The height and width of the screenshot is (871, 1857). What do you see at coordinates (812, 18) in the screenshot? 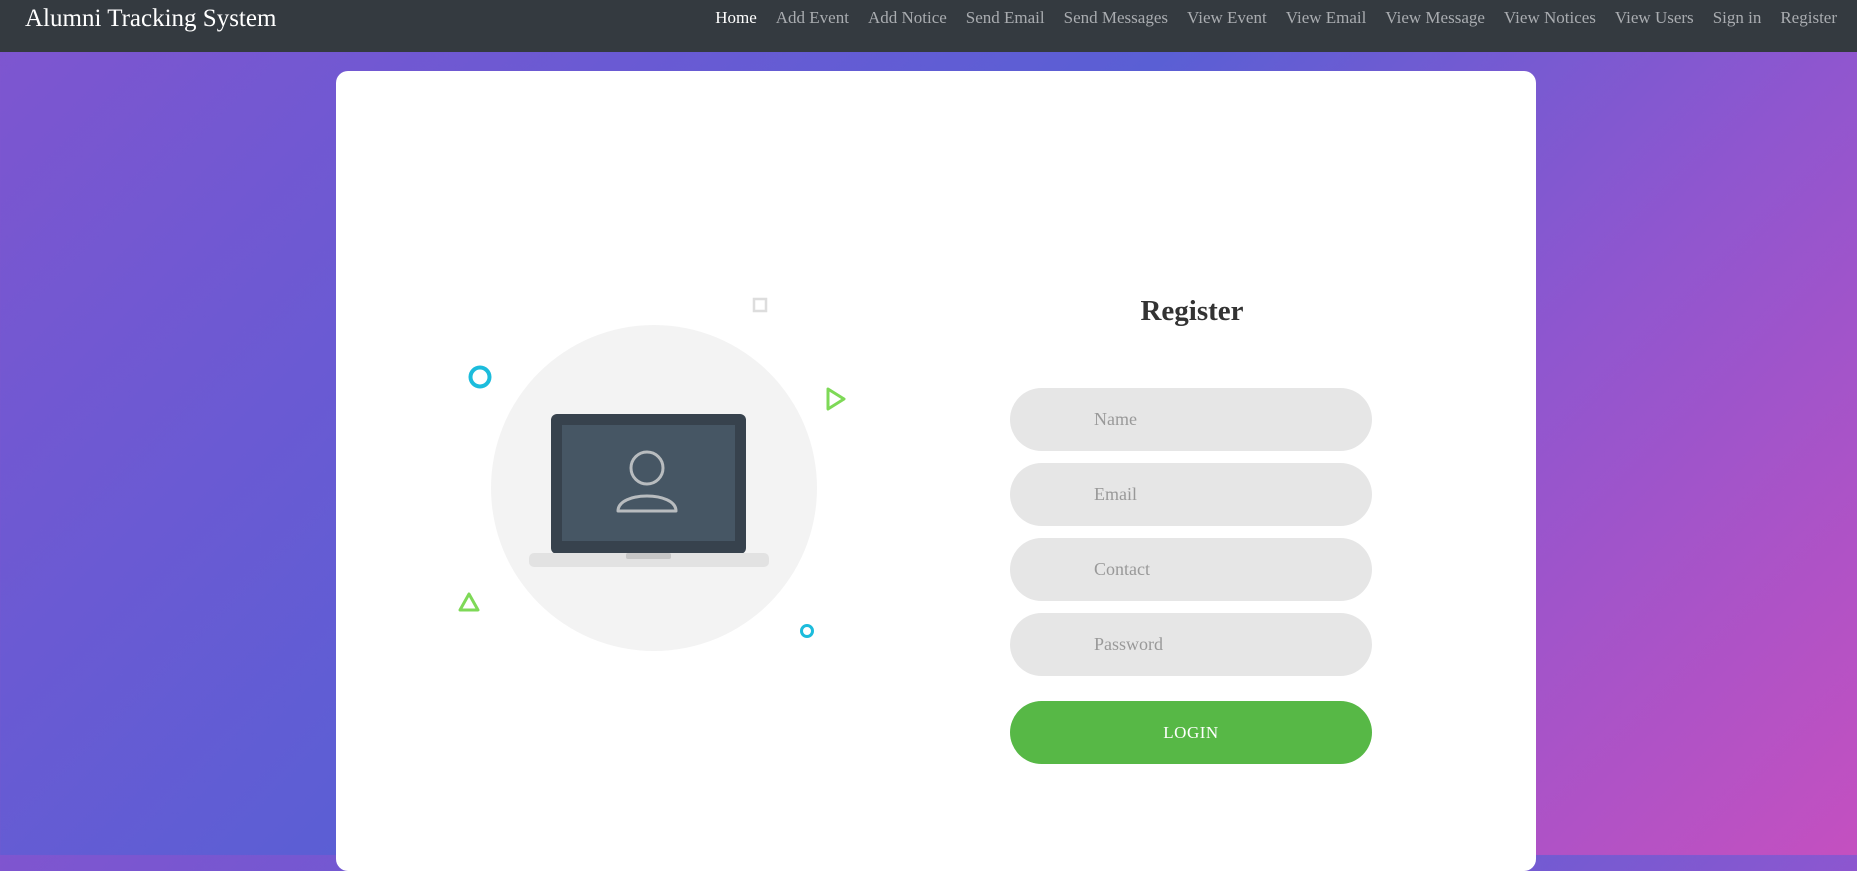
I see `nav-item-add-event: Add Event` at bounding box center [812, 18].